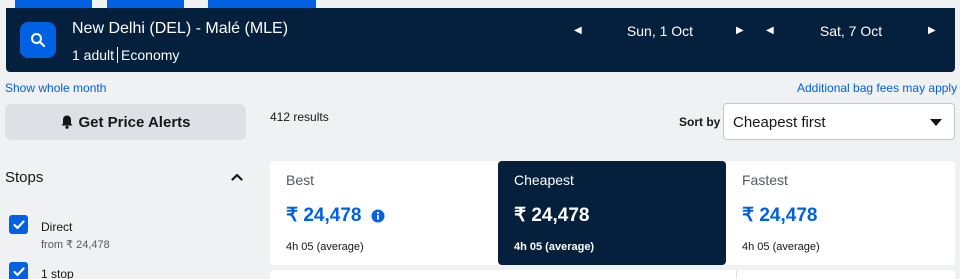  What do you see at coordinates (57, 273) in the screenshot?
I see `one-stop-label: 1 stop` at bounding box center [57, 273].